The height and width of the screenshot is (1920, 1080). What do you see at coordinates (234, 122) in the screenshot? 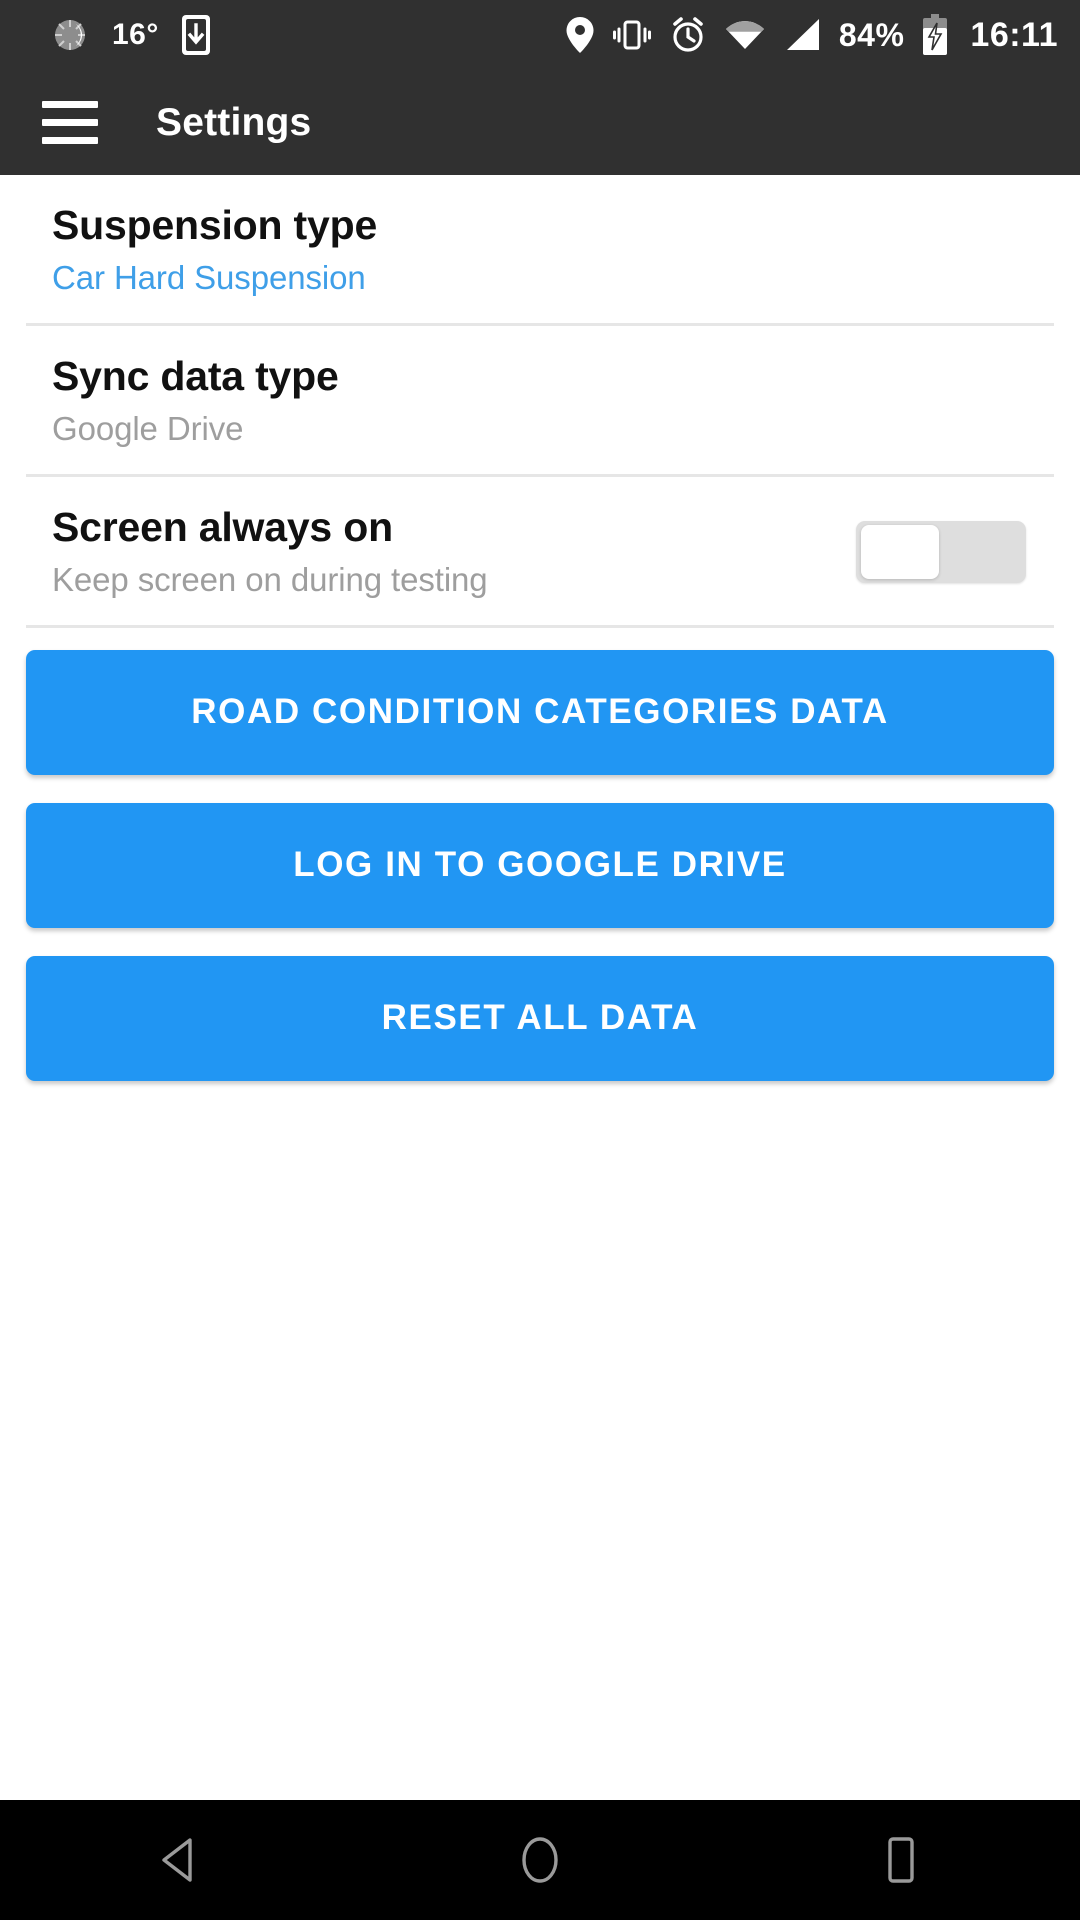
I see `page-title: Settings` at bounding box center [234, 122].